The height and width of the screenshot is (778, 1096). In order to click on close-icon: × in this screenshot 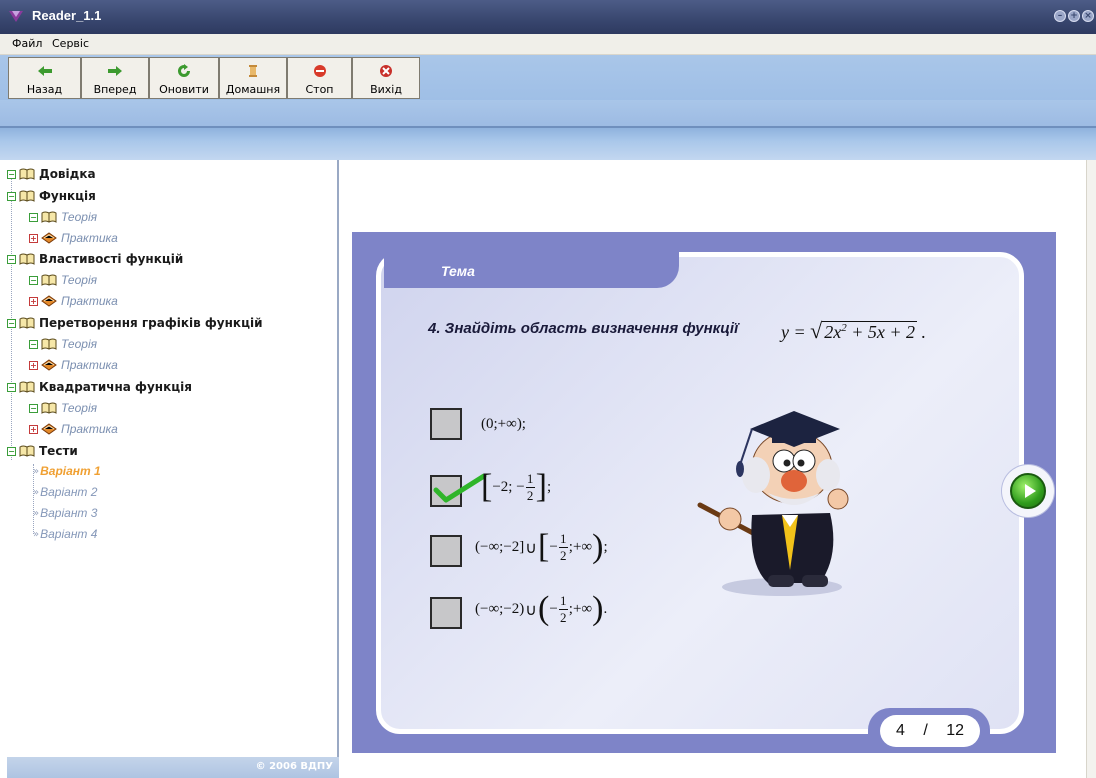, I will do `click(1088, 16)`.